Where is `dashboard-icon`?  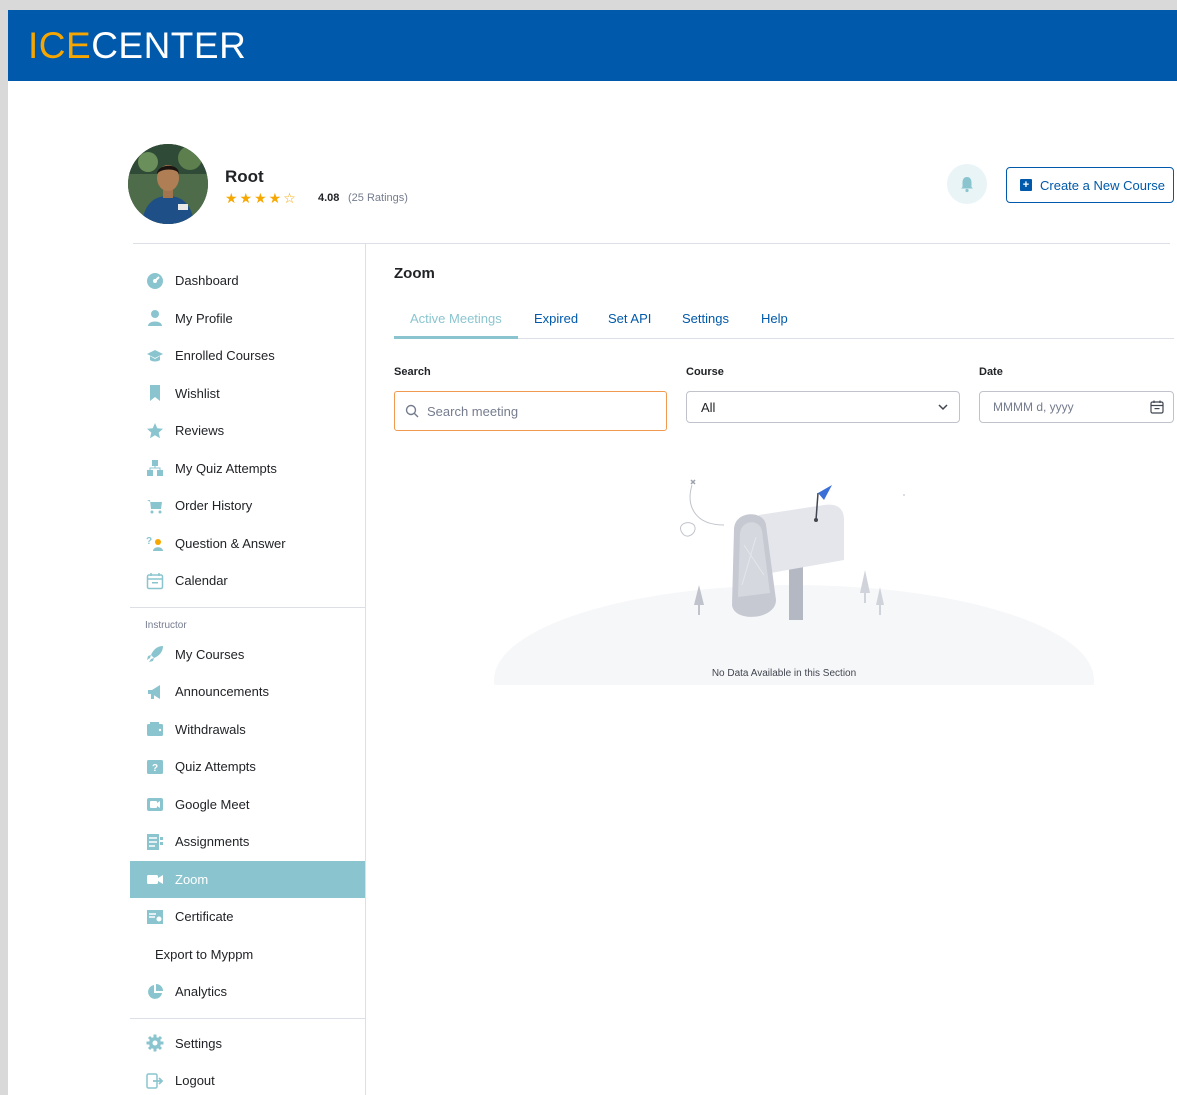 dashboard-icon is located at coordinates (155, 281).